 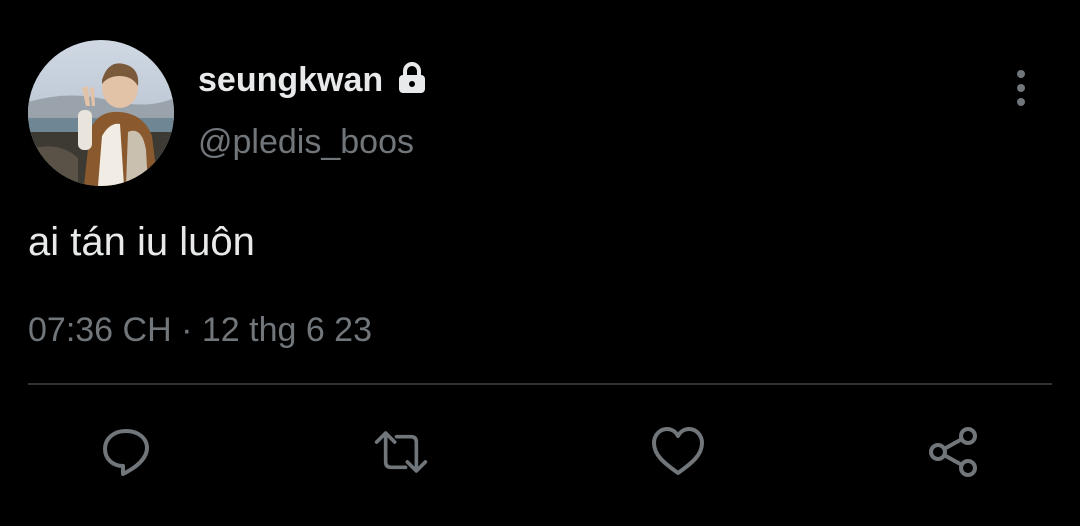 I want to click on display-name-row: seungkwan, so click(x=314, y=80).